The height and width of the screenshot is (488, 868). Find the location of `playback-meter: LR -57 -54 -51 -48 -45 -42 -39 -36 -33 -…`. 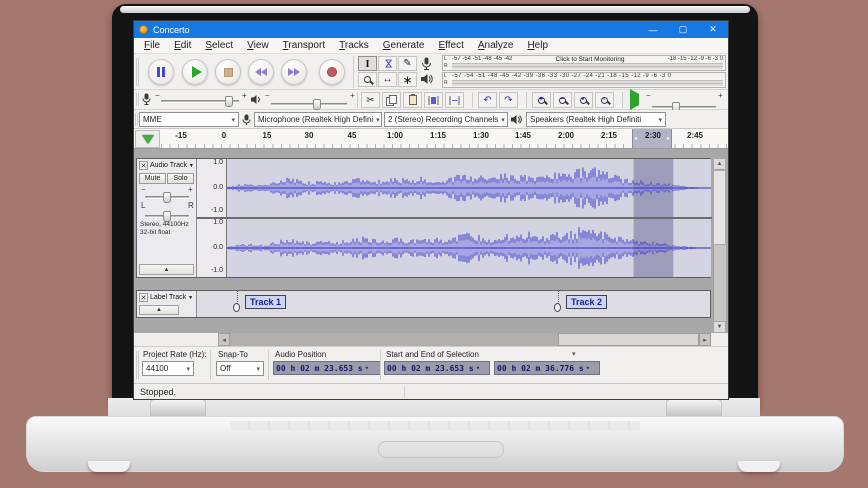

playback-meter: LR -57 -54 -51 -48 -45 -42 -39 -36 -33 -… is located at coordinates (584, 80).